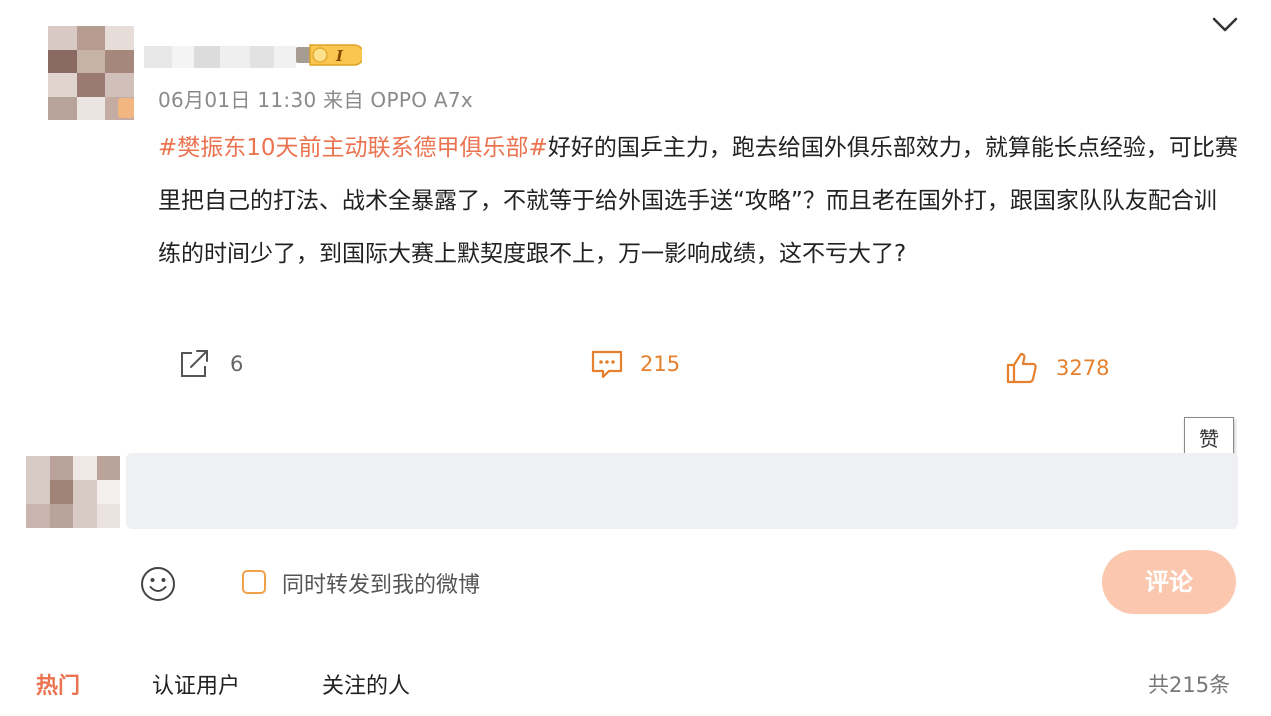 Image resolution: width=1271 pixels, height=716 pixels. What do you see at coordinates (660, 364) in the screenshot?
I see `comment-count: 215` at bounding box center [660, 364].